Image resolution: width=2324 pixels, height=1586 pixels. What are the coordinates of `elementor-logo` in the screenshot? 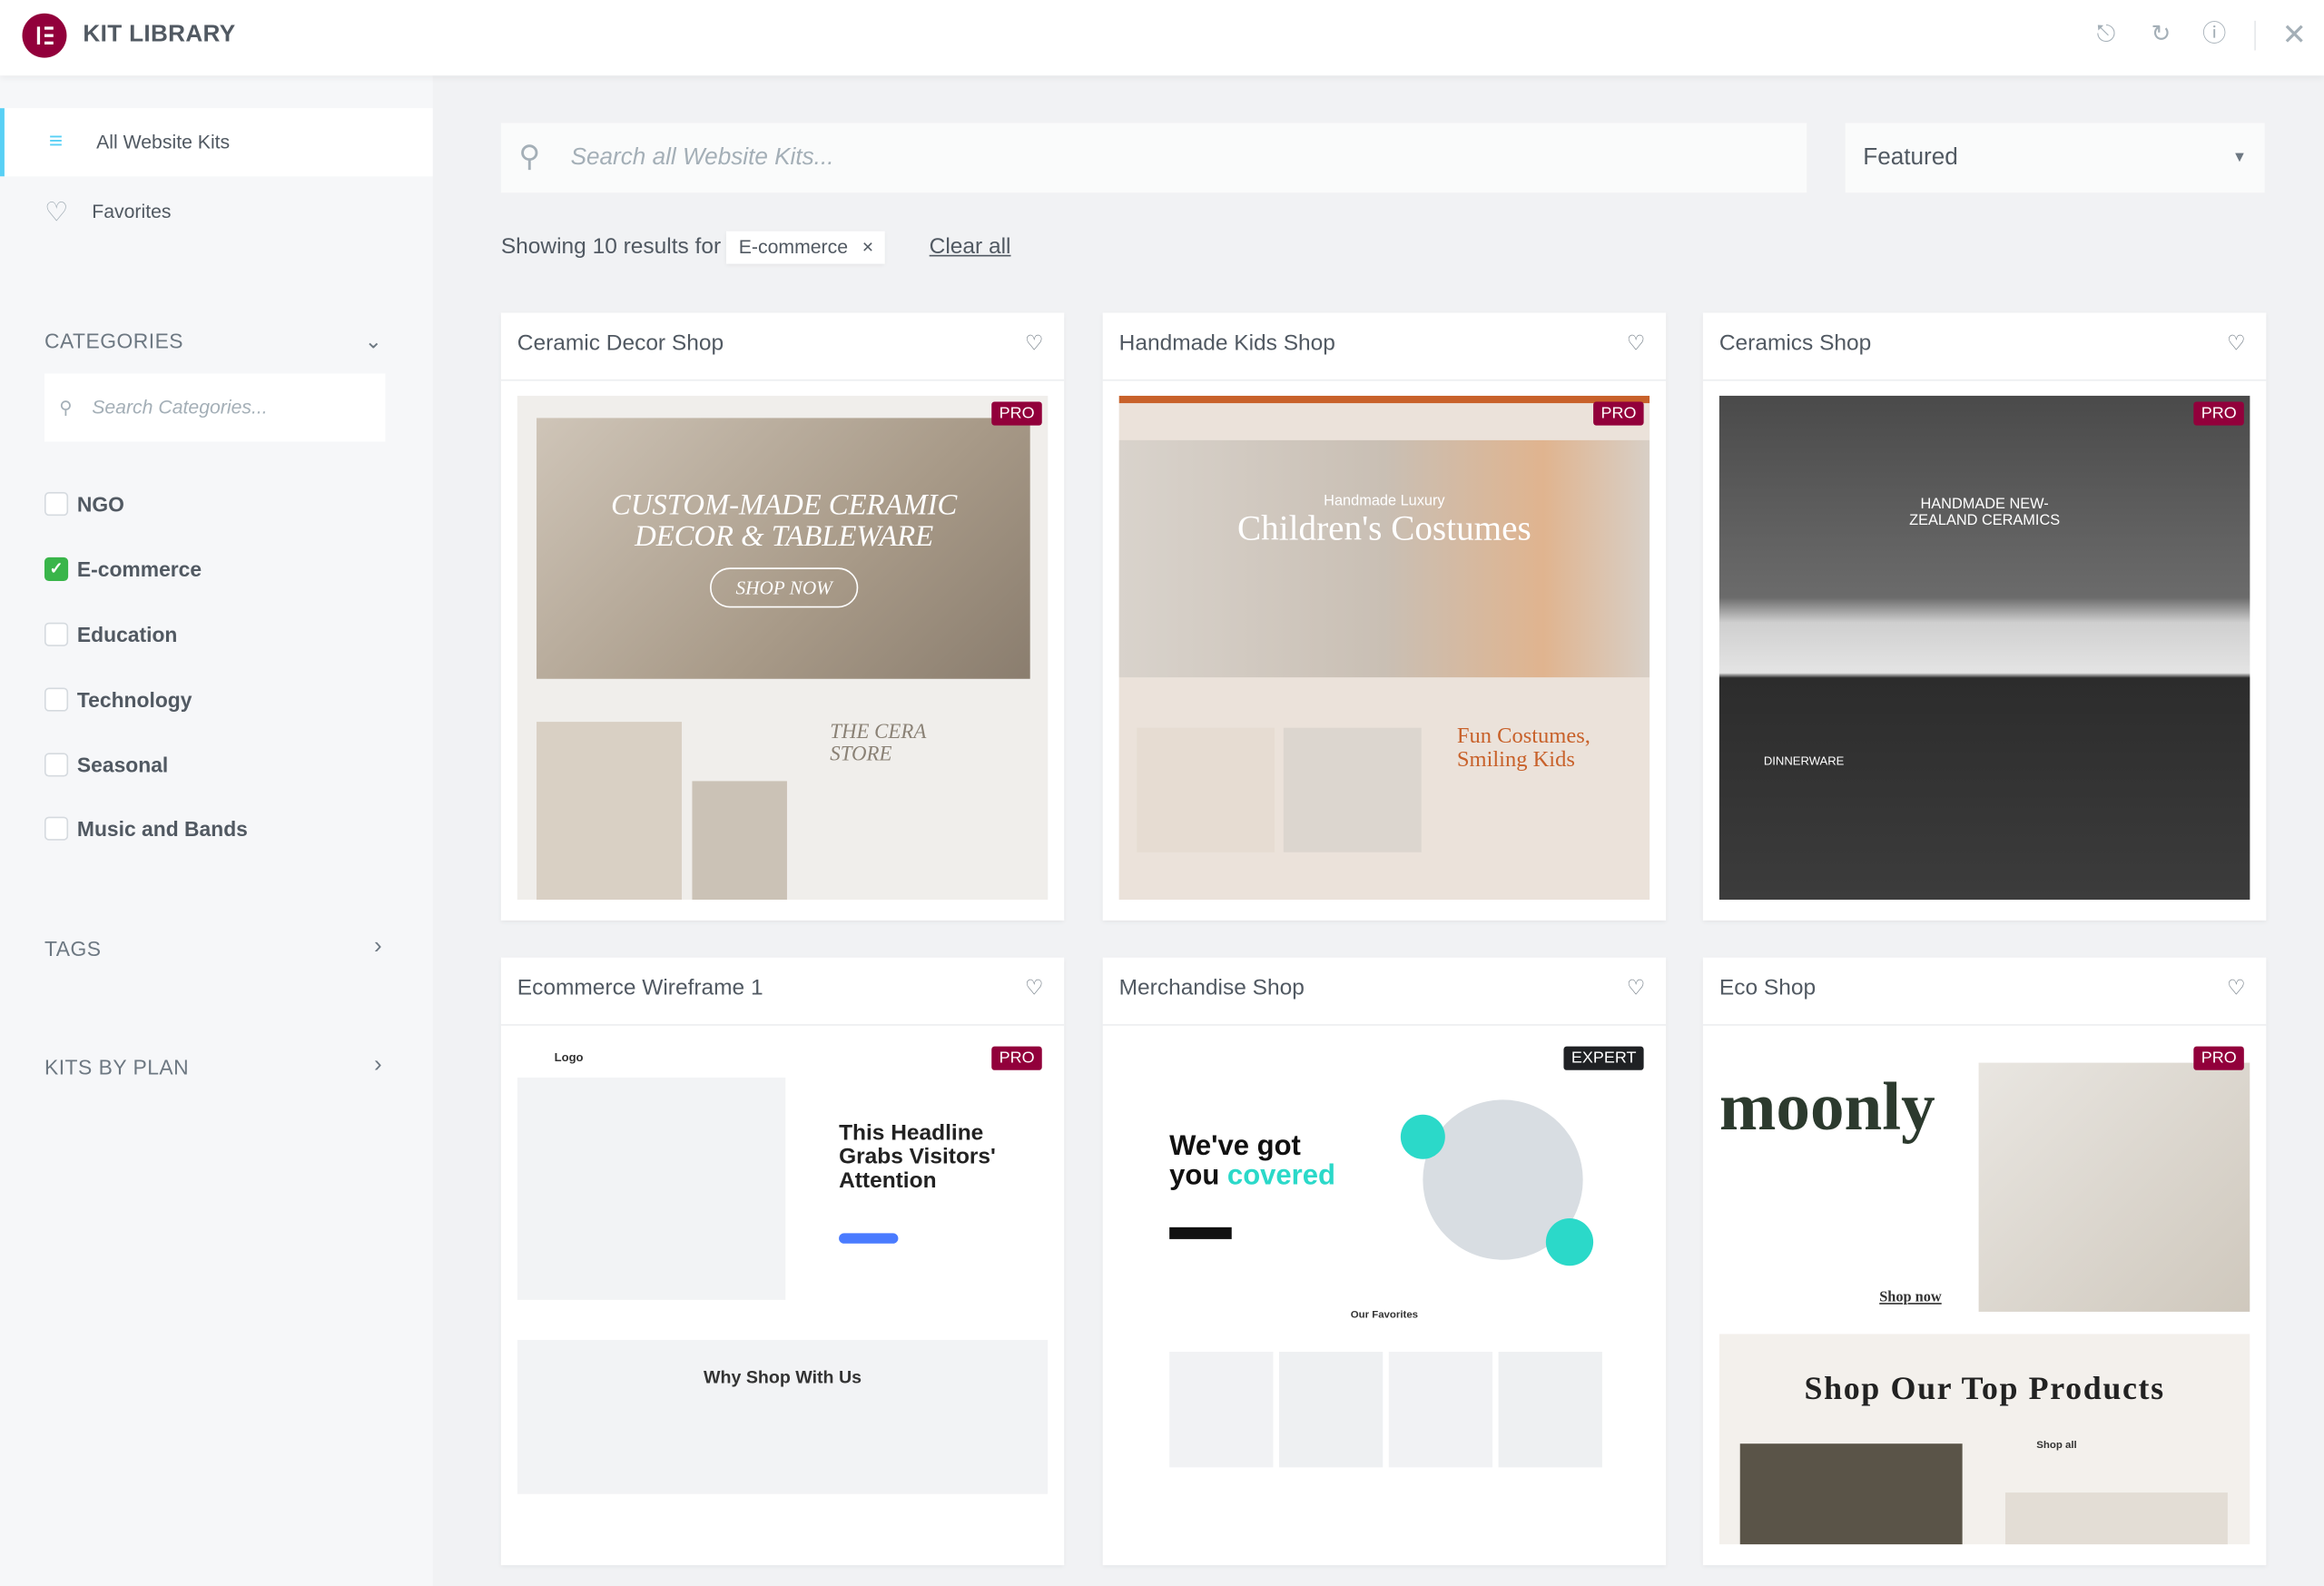 It's located at (44, 36).